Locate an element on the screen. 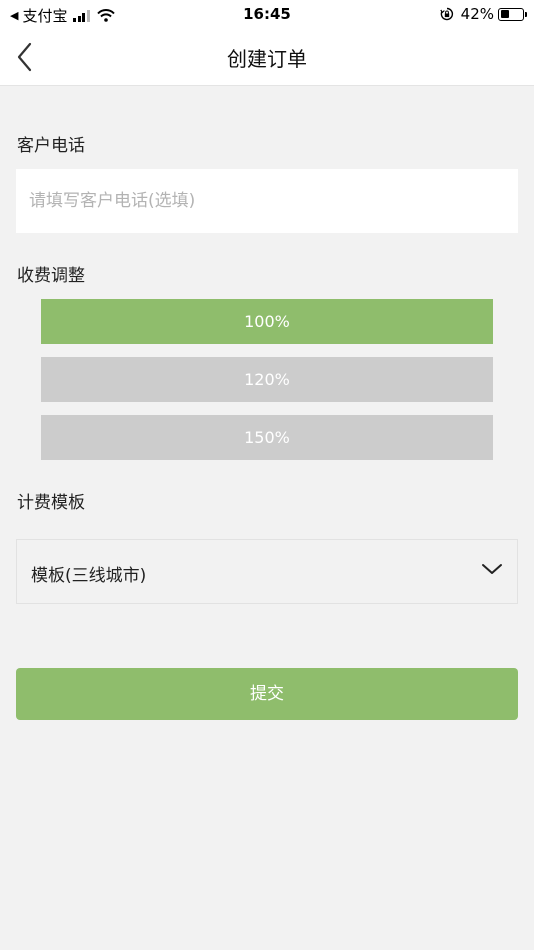 This screenshot has width=534, height=950. phone-input is located at coordinates (267, 201).